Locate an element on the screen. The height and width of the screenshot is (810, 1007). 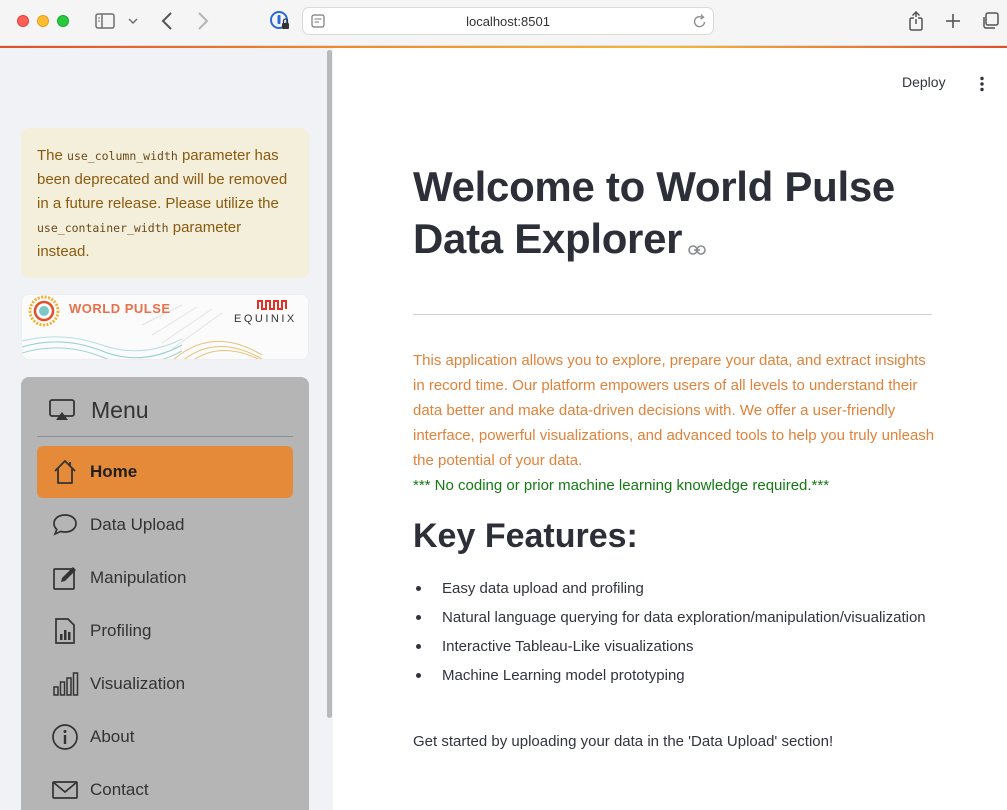
new-tab-icon is located at coordinates (953, 21).